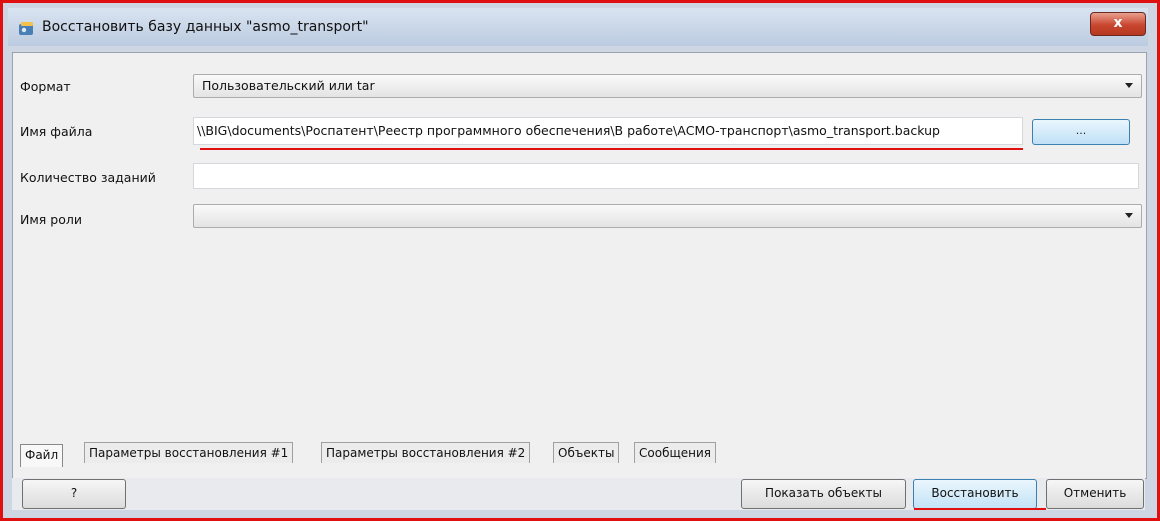 This screenshot has height=521, width=1160. What do you see at coordinates (667, 86) in the screenshot?
I see `format-select: Пользовательский или tar` at bounding box center [667, 86].